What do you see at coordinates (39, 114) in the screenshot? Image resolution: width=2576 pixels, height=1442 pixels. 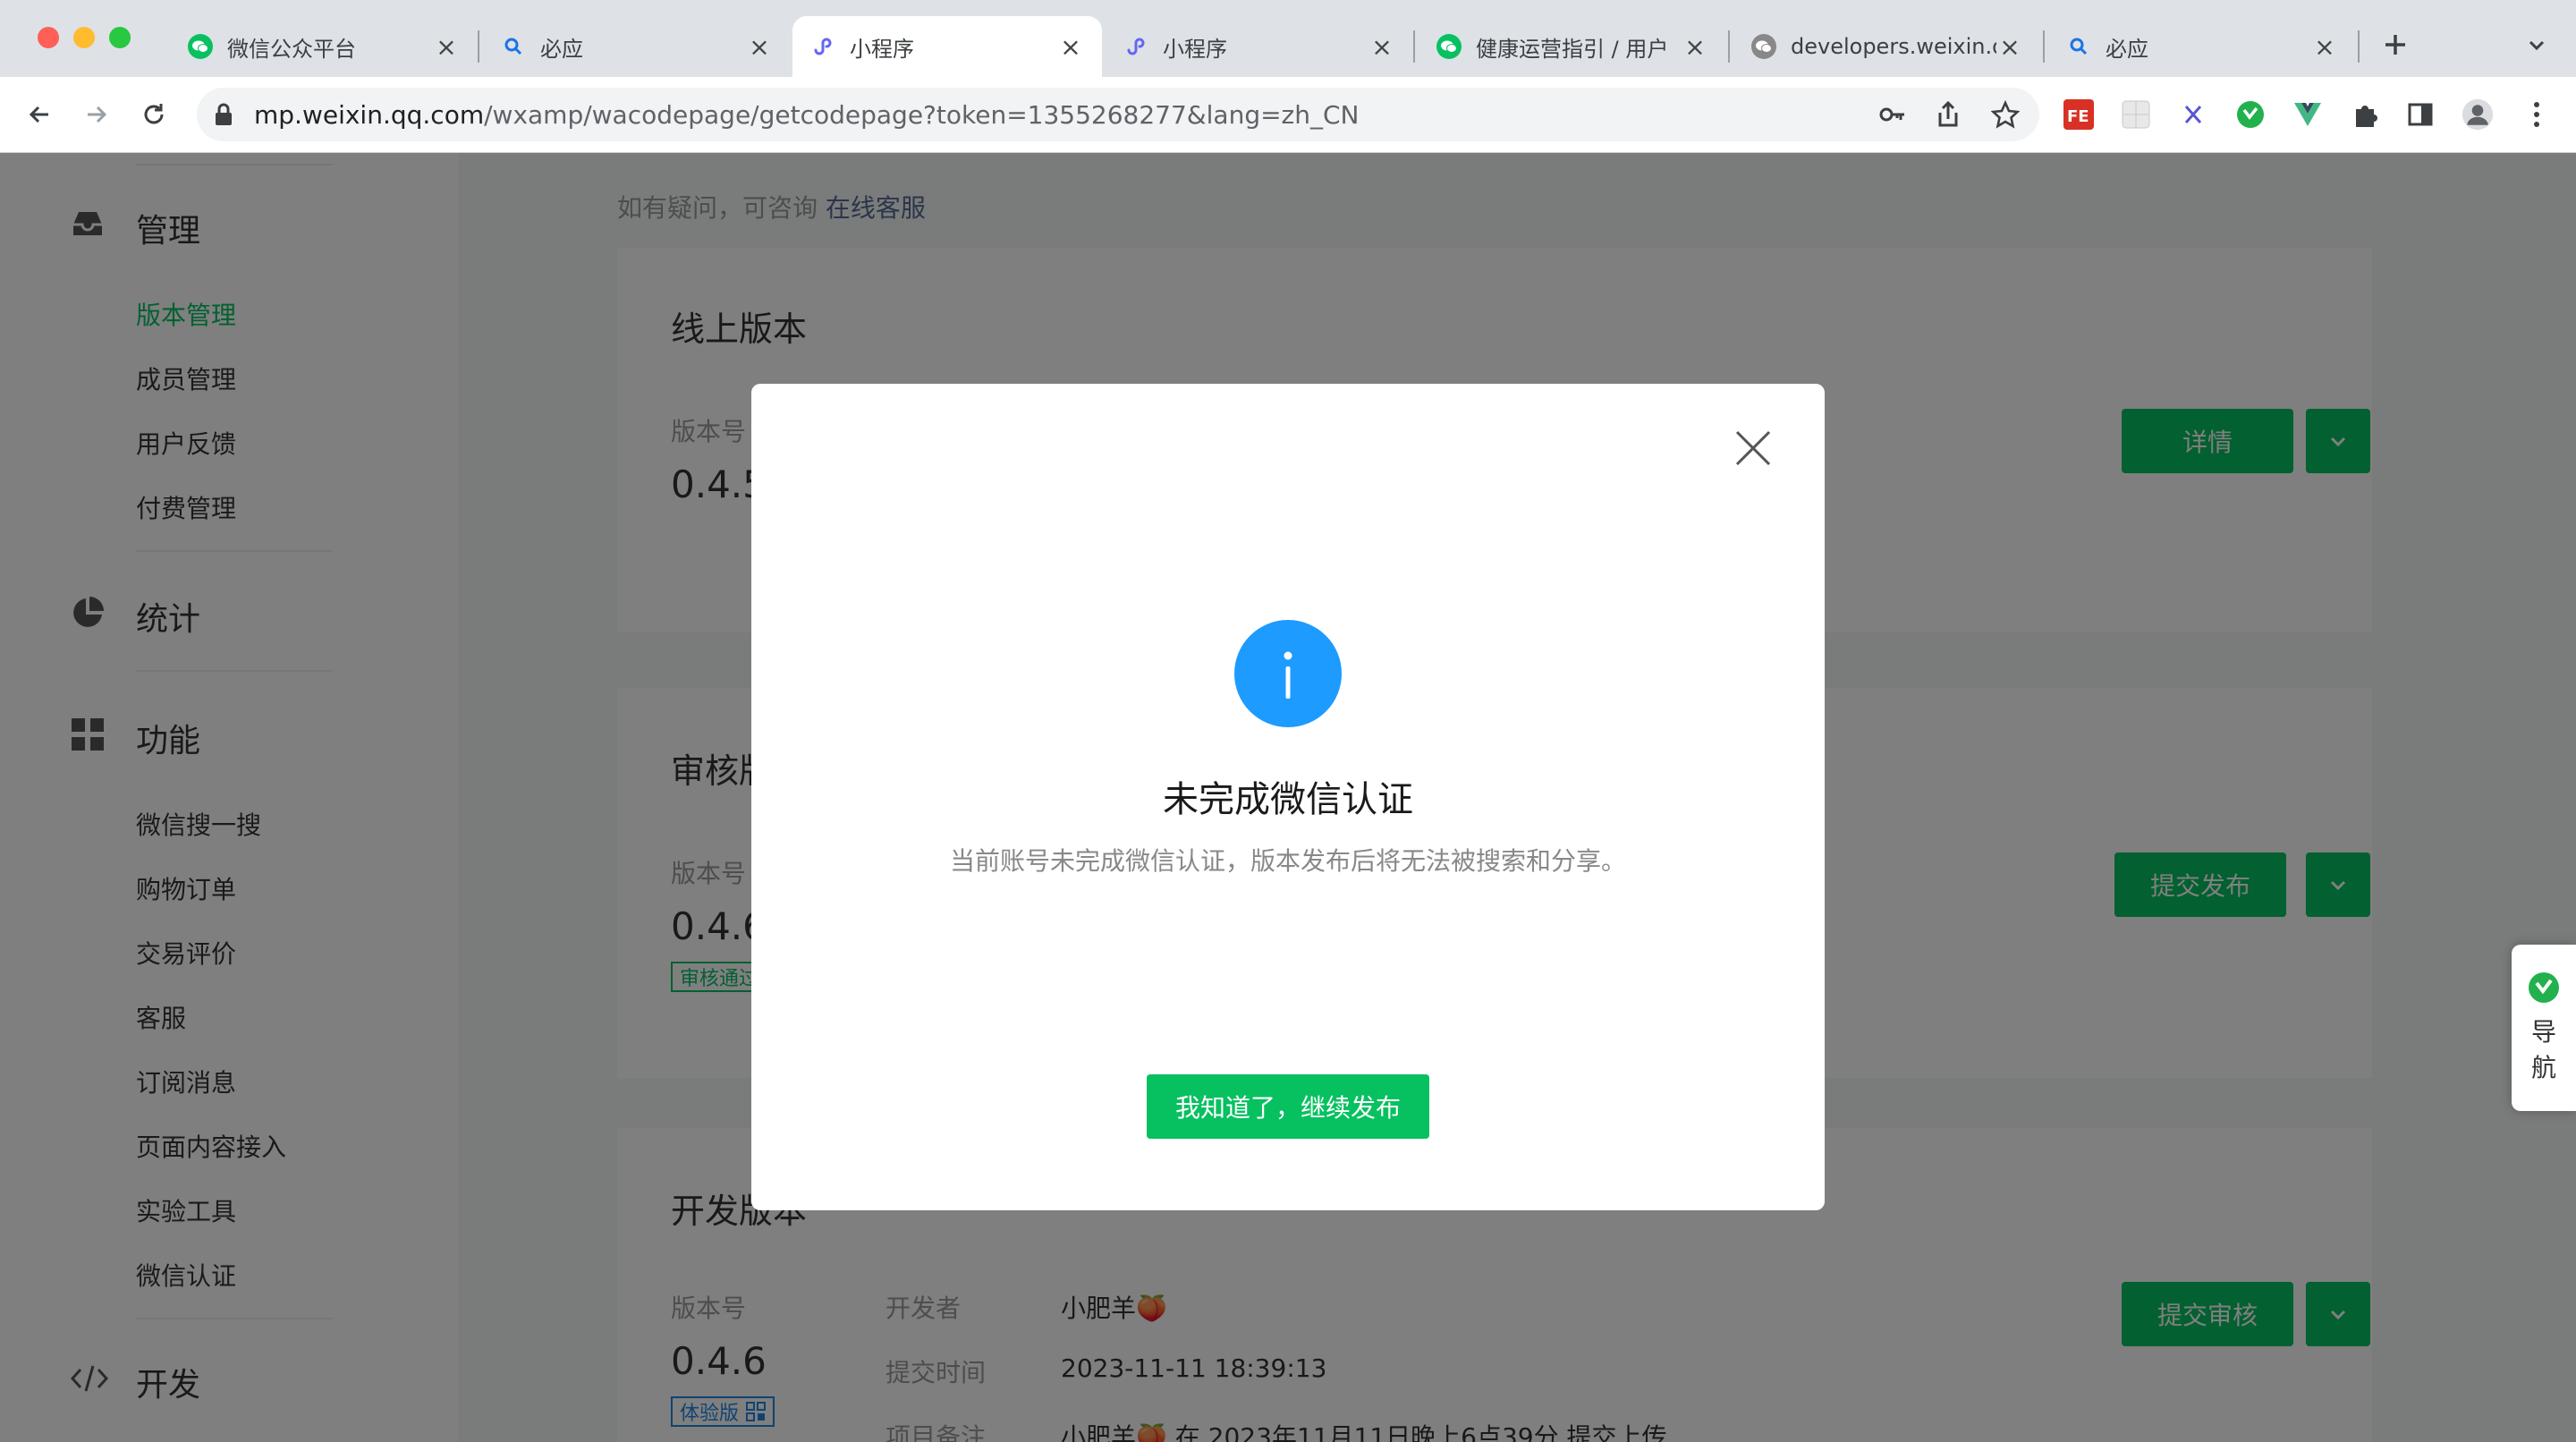 I see `back-arrow-icon` at bounding box center [39, 114].